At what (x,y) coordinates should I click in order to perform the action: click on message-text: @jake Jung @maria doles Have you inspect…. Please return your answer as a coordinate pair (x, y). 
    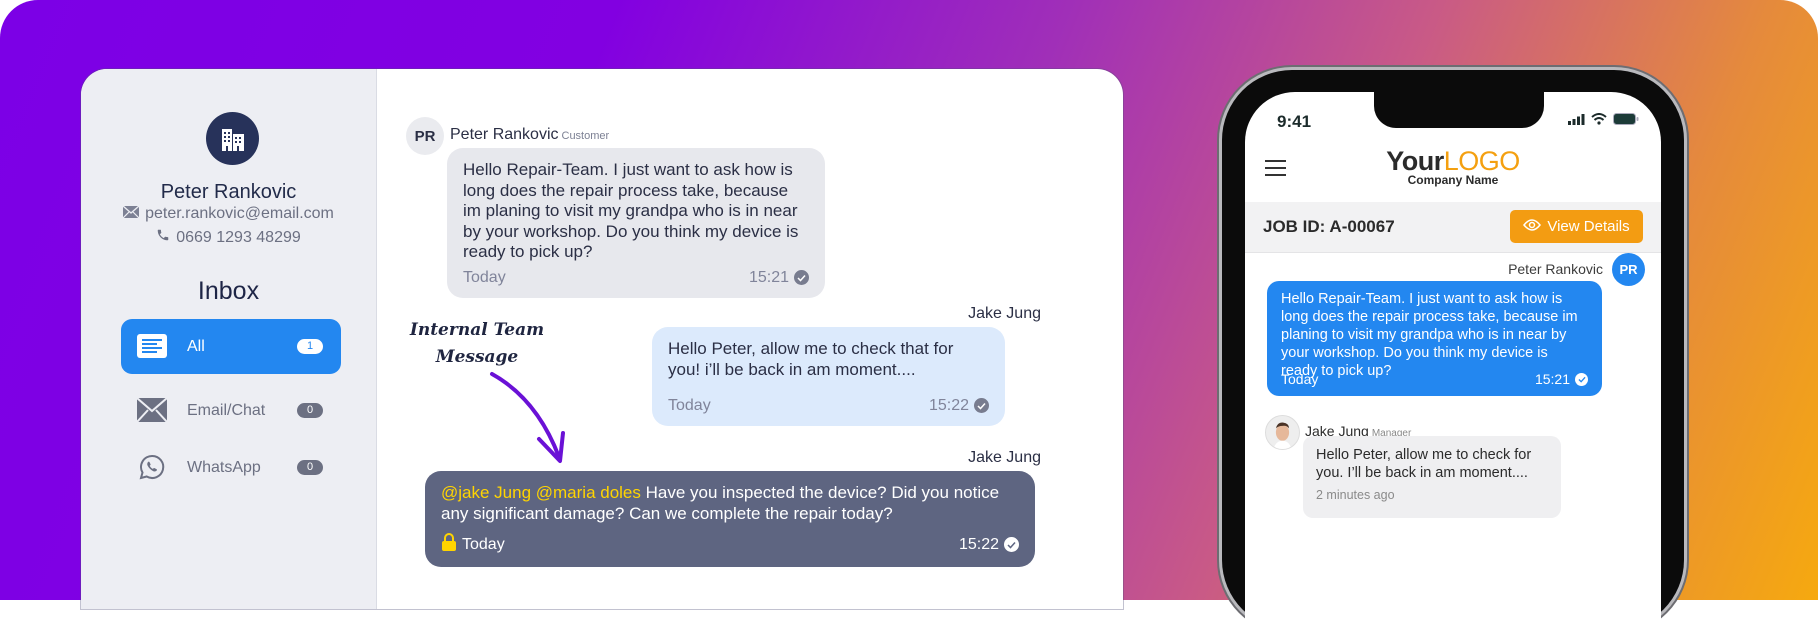
    Looking at the image, I should click on (730, 503).